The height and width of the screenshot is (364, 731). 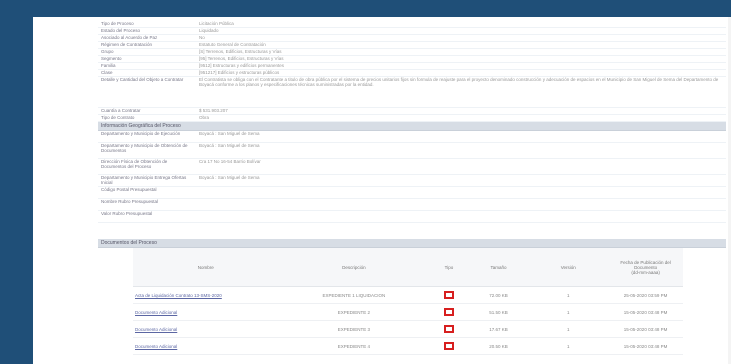 What do you see at coordinates (354, 295) in the screenshot?
I see `document-description: EXPEDIENTE 1 LIQUIDACION` at bounding box center [354, 295].